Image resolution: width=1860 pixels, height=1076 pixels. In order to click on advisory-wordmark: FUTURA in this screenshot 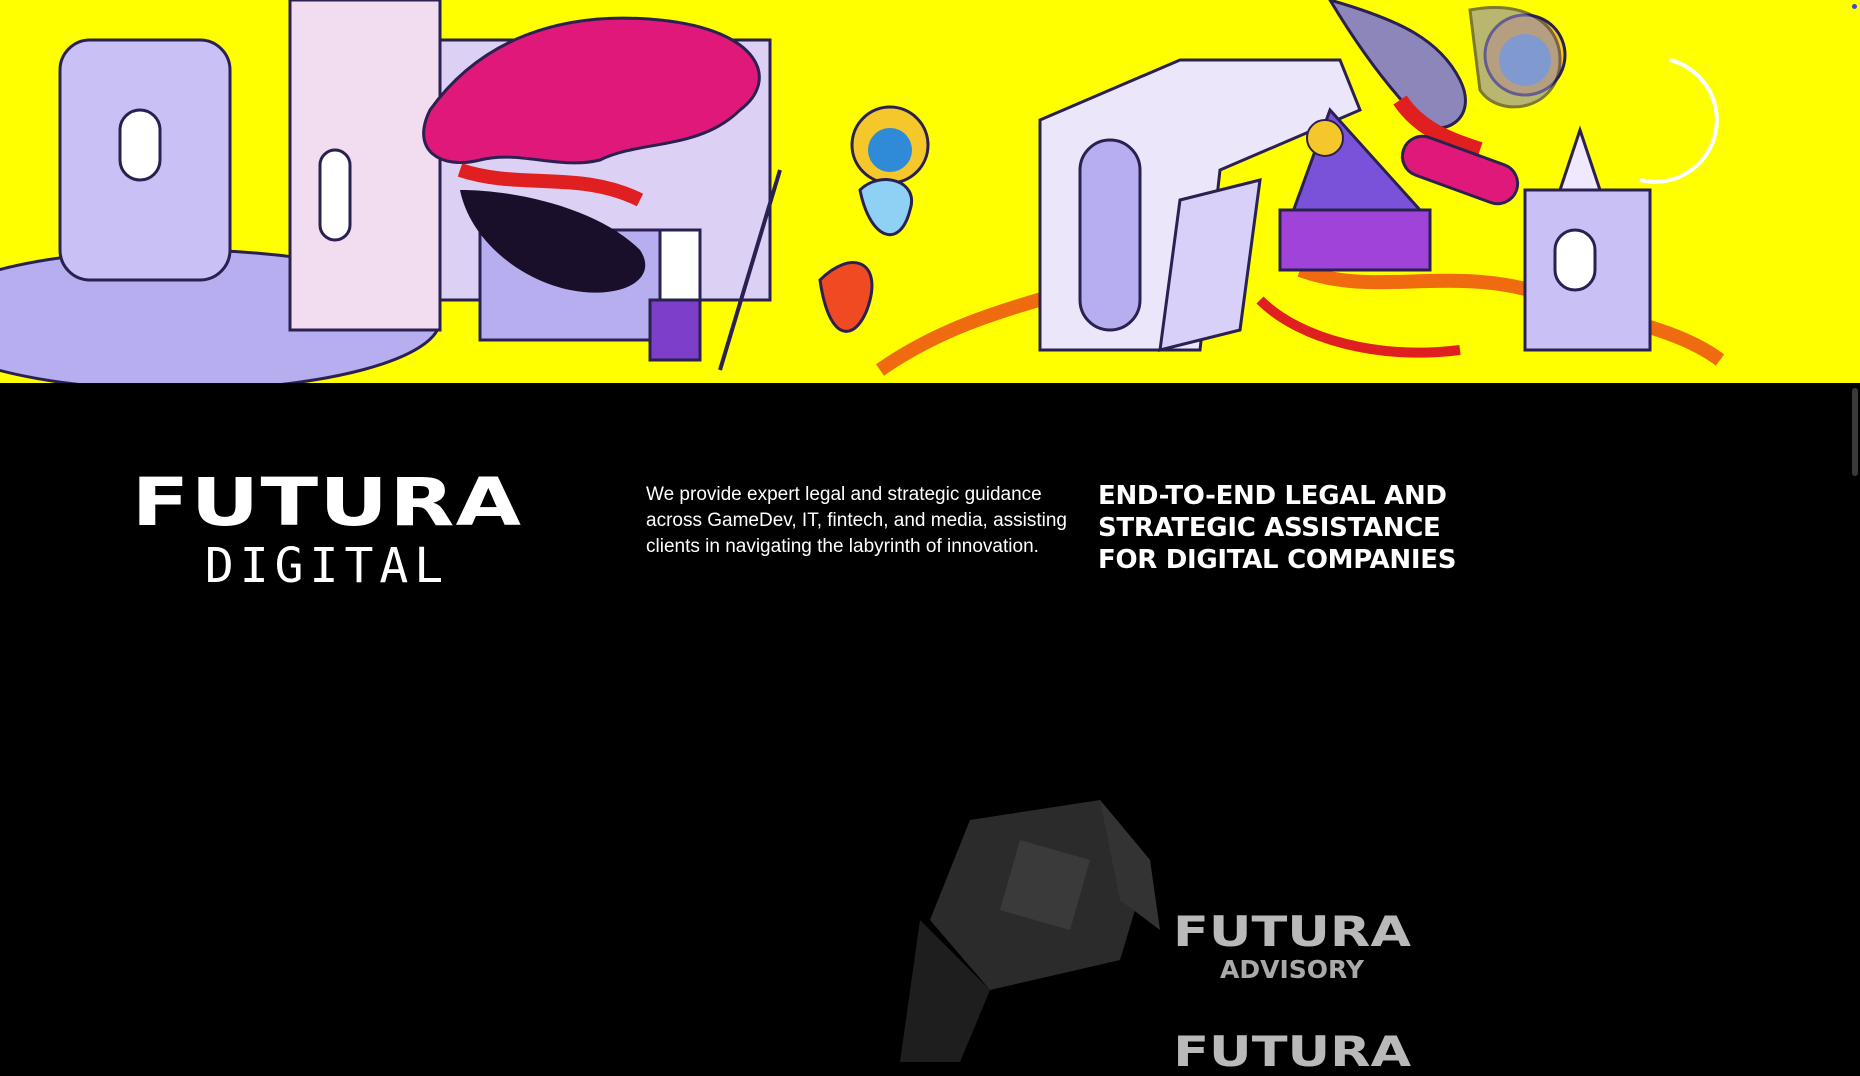, I will do `click(1292, 931)`.